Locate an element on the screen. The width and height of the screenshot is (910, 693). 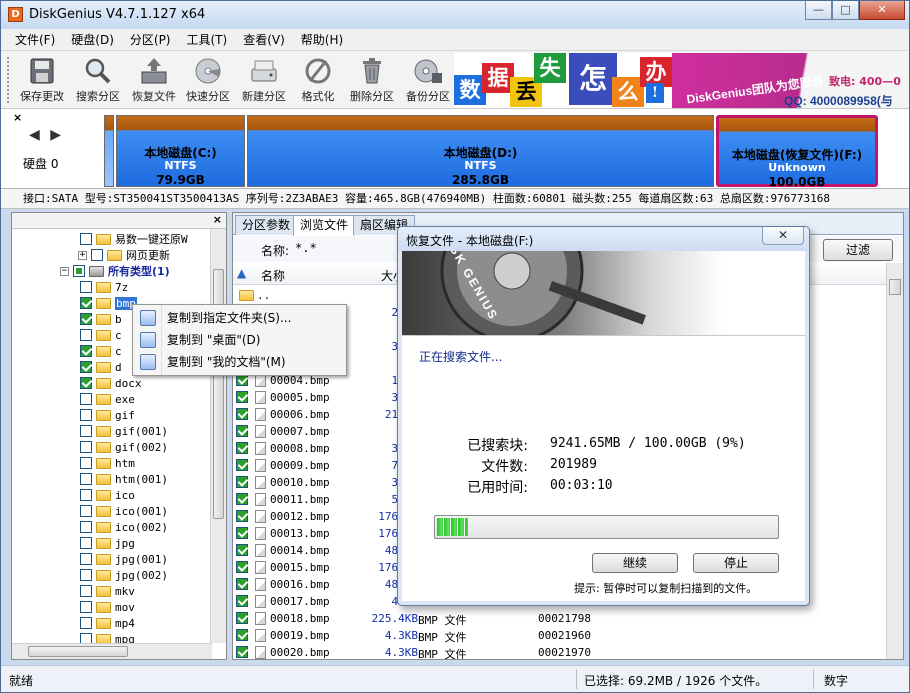
save-changes-button: 保存更改 is located at coordinates (42, 80).